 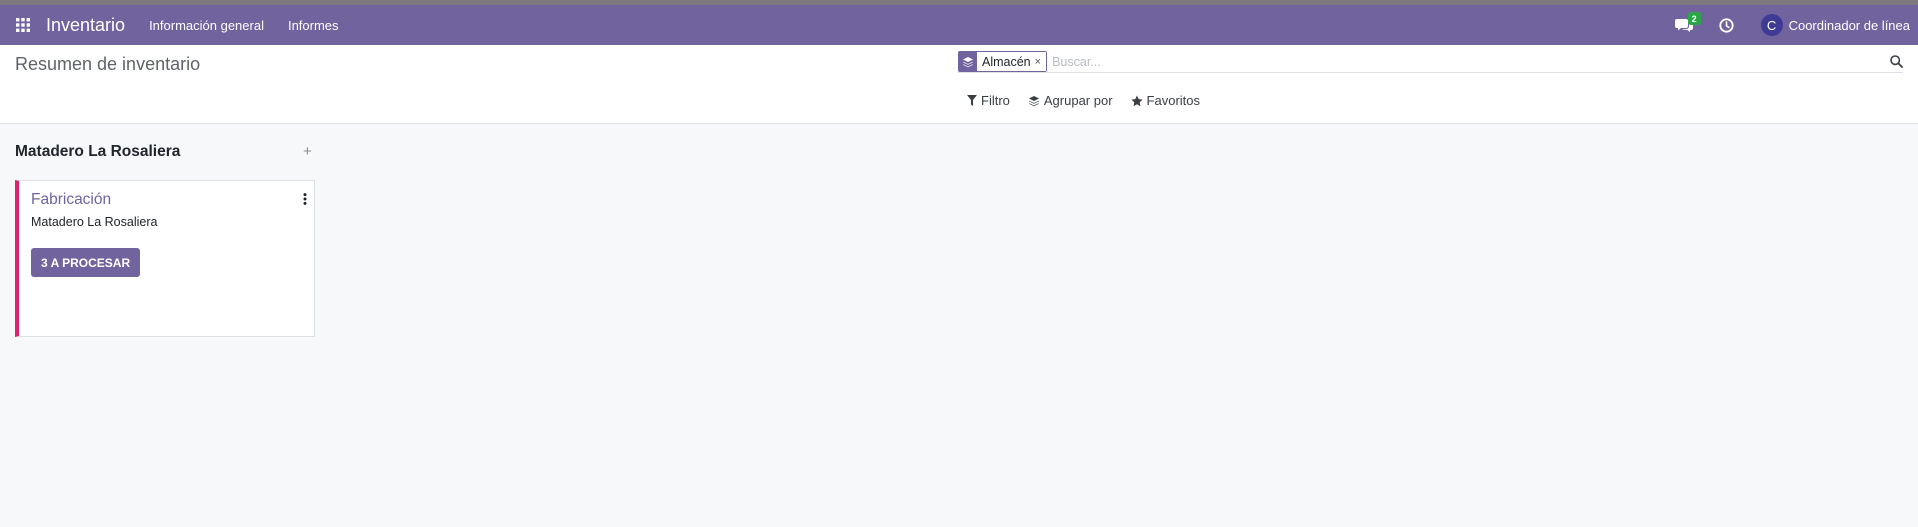 I want to click on menu-item-informacion-general: Información general, so click(x=206, y=25).